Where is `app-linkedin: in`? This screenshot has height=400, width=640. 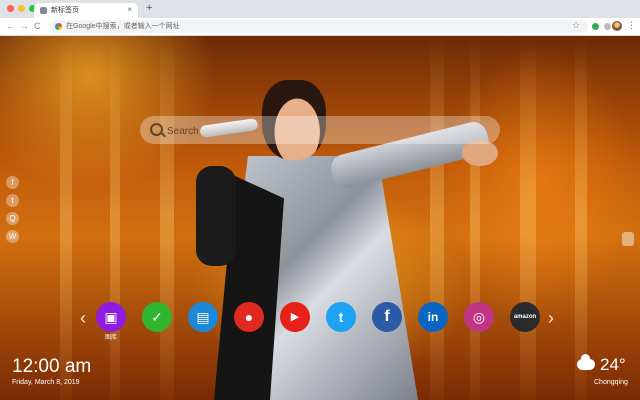 app-linkedin: in is located at coordinates (433, 317).